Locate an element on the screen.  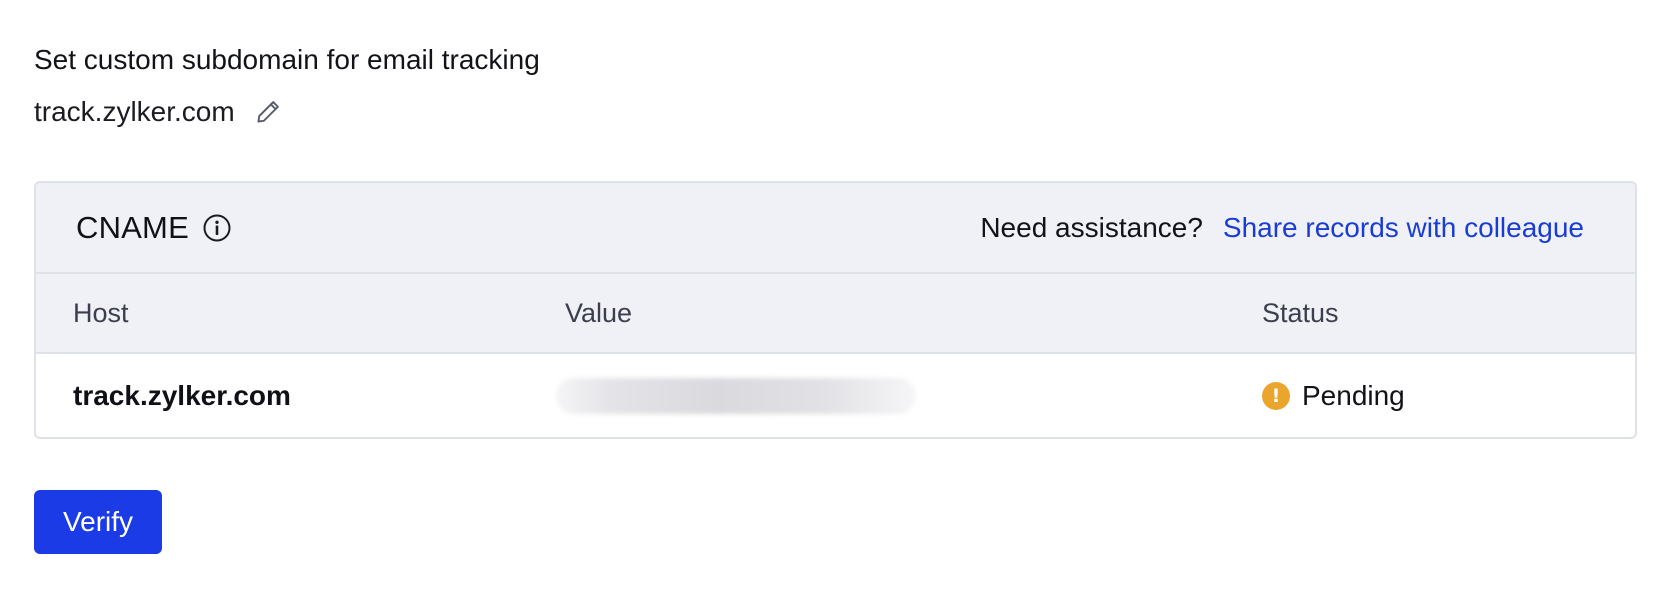
column-header-host: Host is located at coordinates (101, 312).